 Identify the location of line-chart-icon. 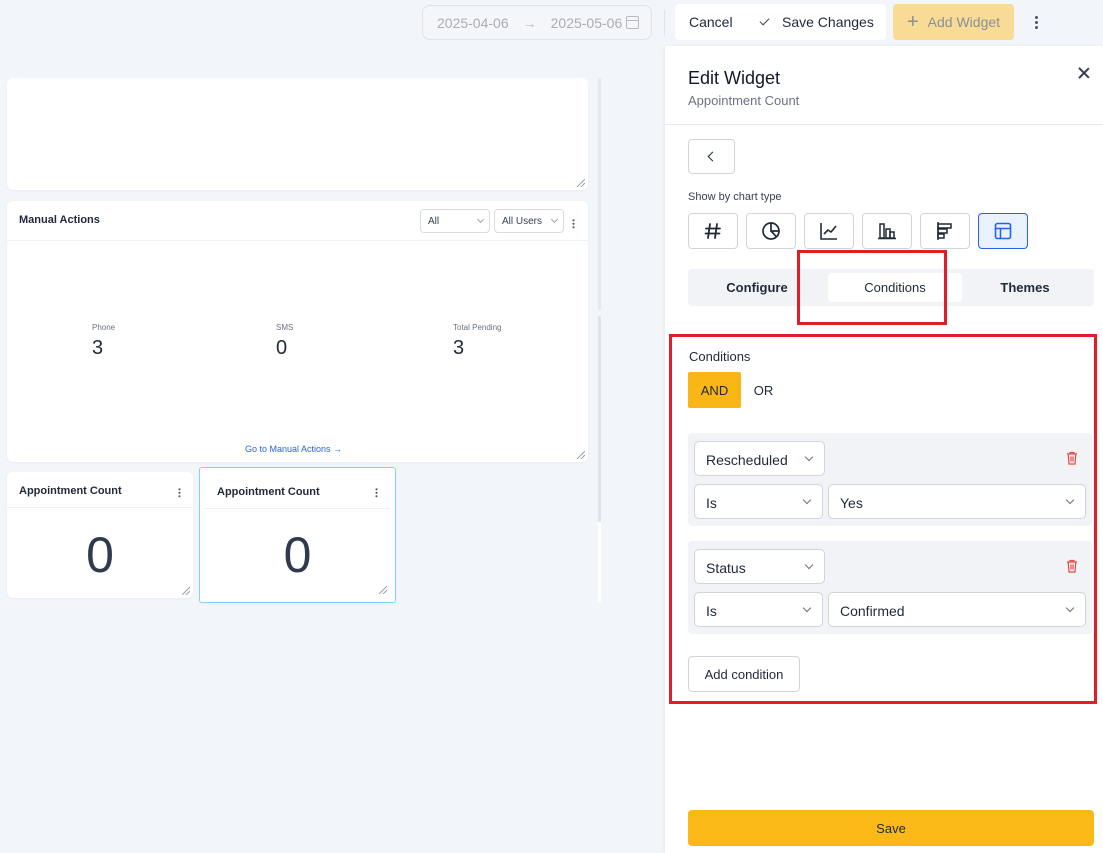
(828, 231).